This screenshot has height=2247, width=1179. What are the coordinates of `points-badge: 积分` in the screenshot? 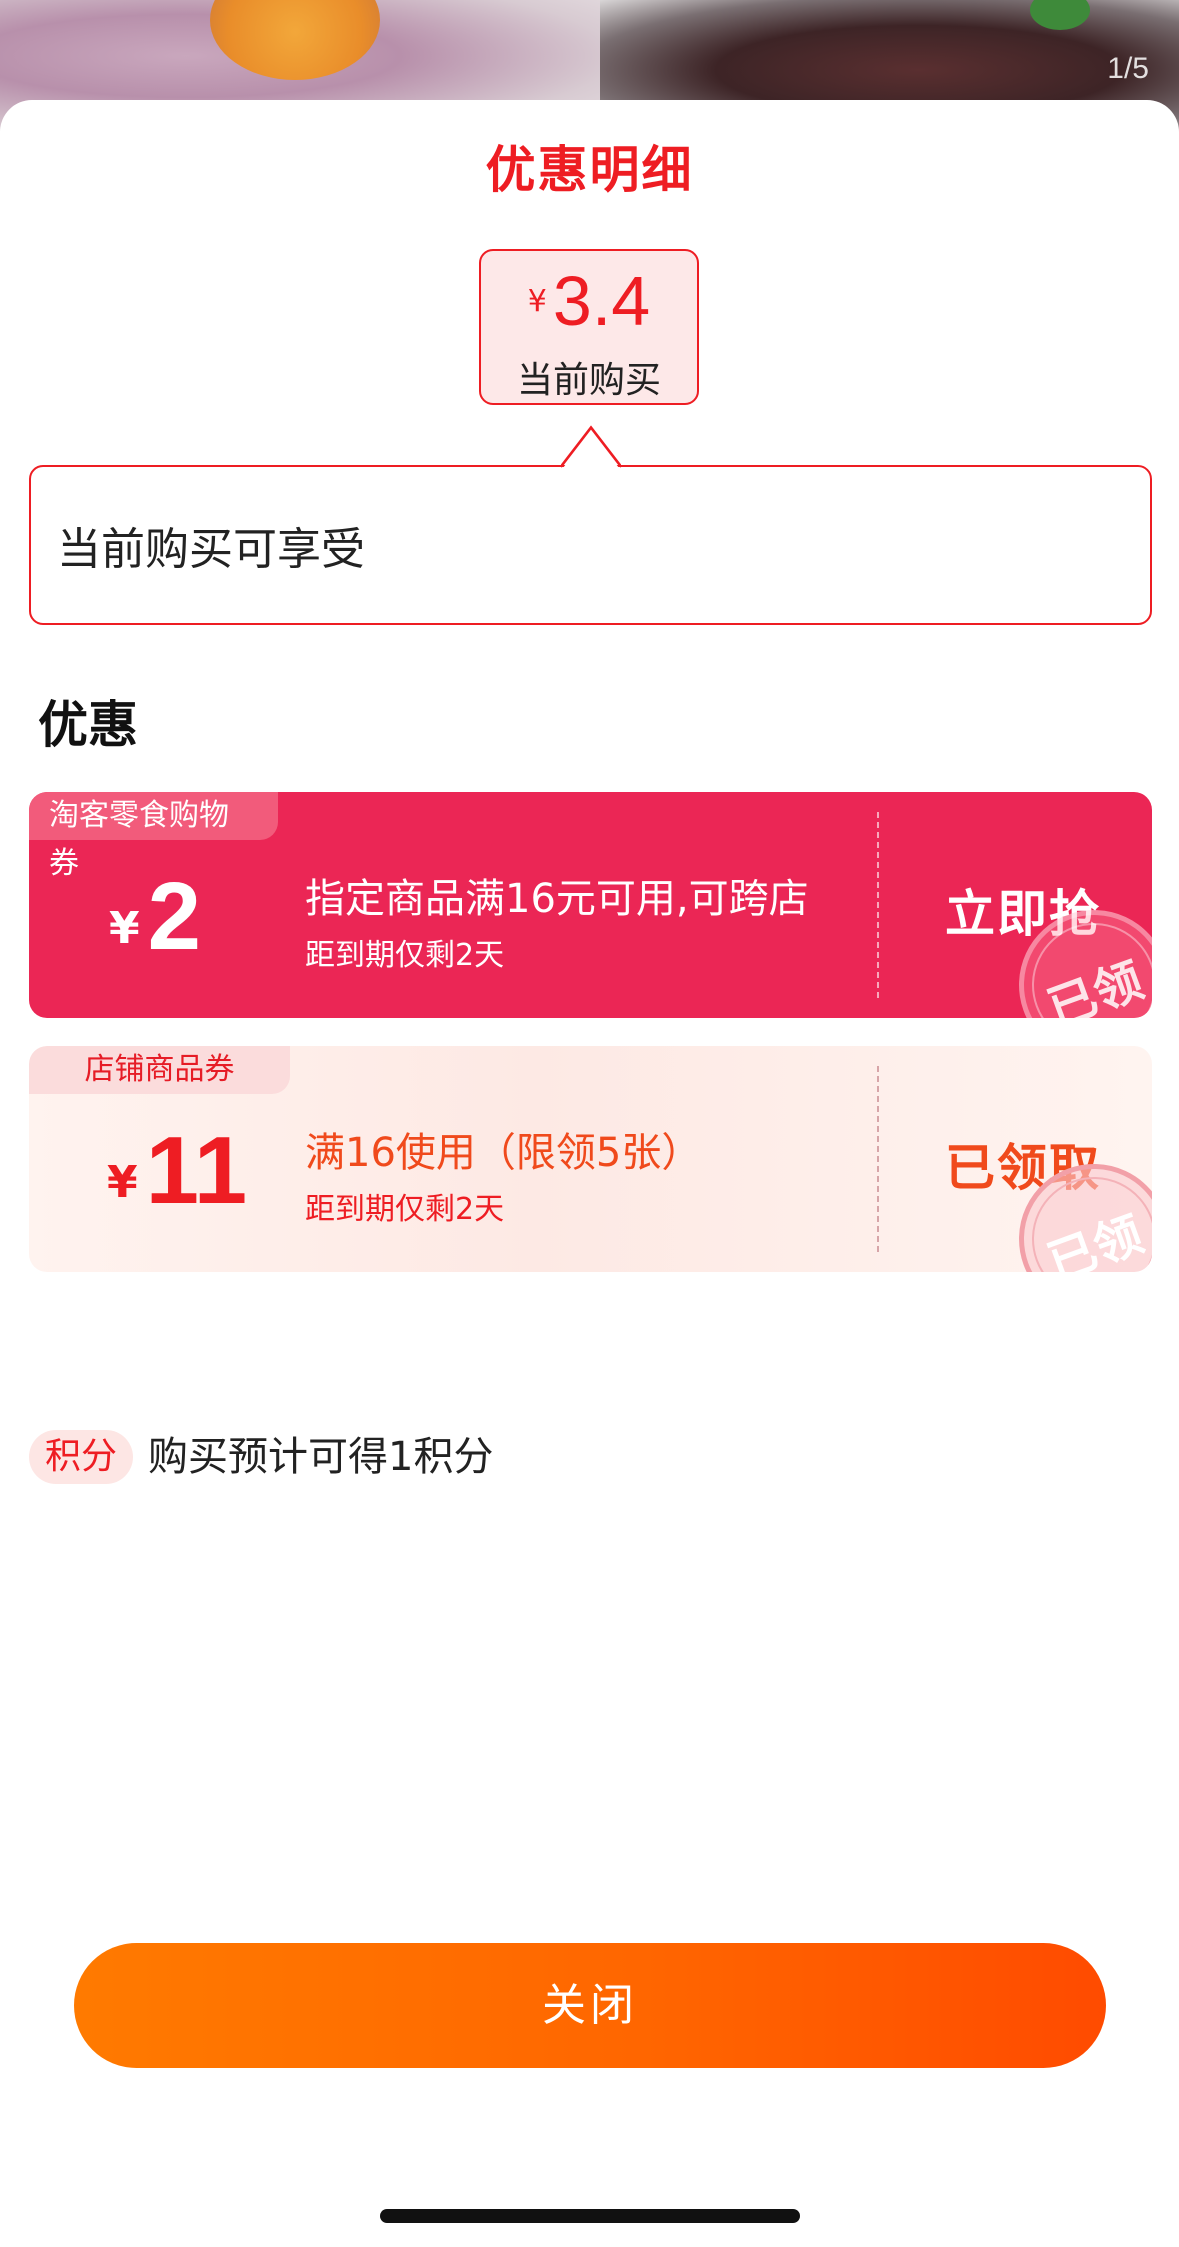 It's located at (81, 1457).